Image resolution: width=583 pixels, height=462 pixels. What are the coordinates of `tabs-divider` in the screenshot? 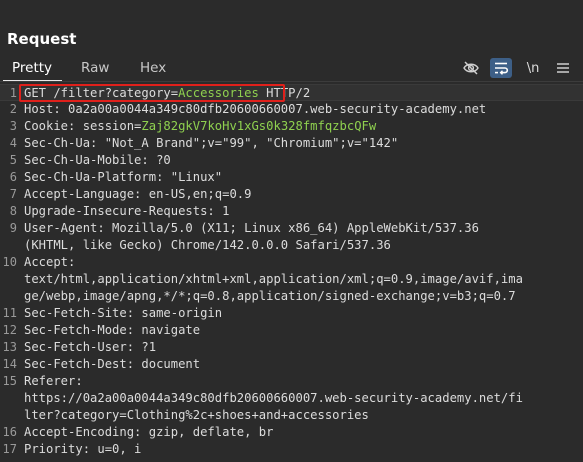 It's located at (291, 81).